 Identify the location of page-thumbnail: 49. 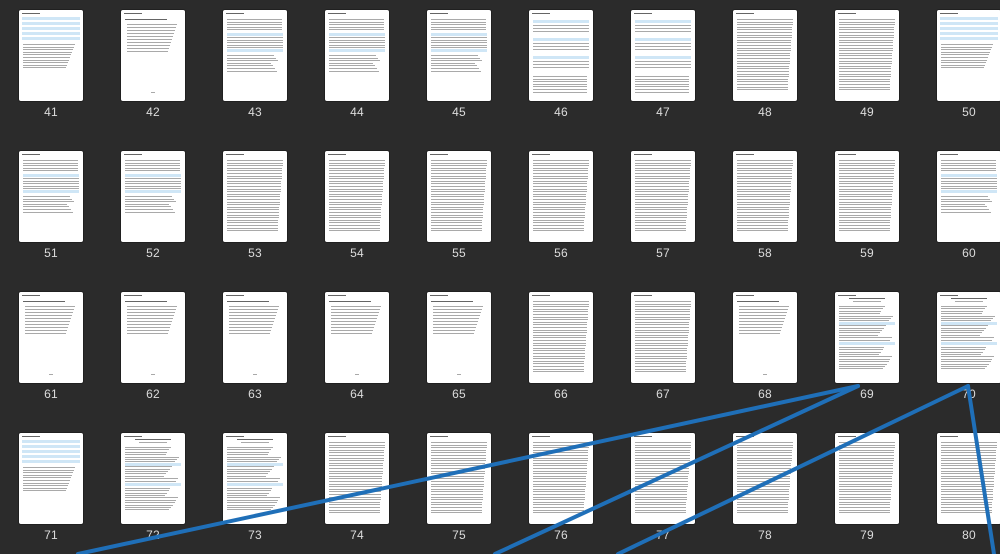
(868, 65).